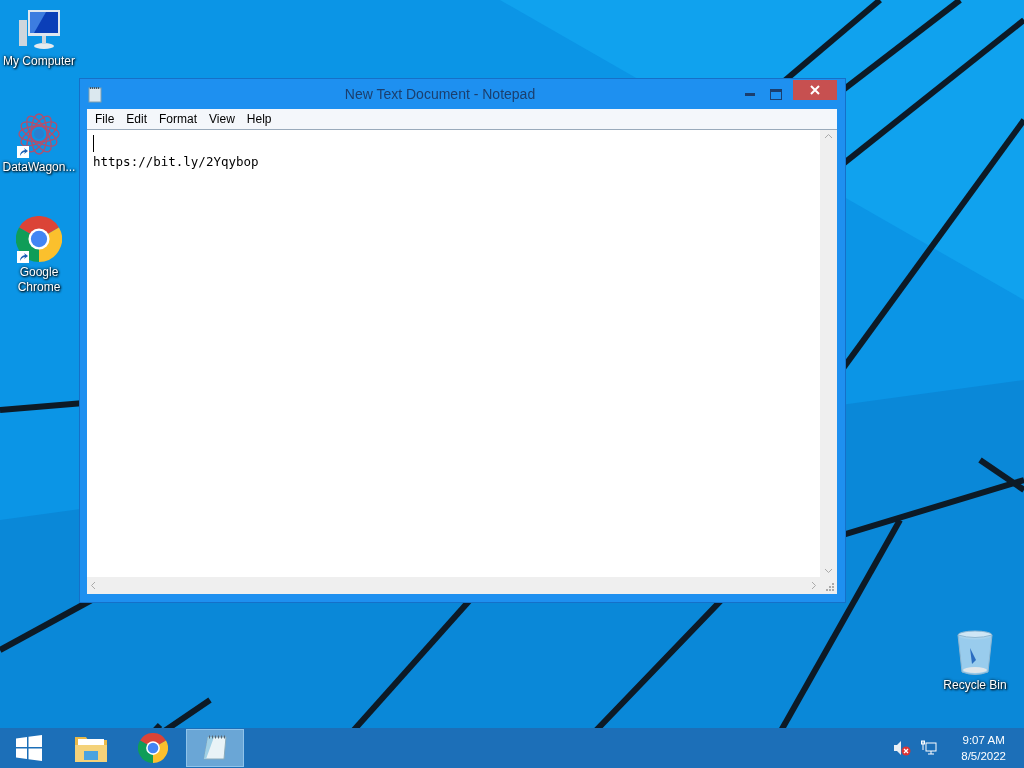  What do you see at coordinates (902, 748) in the screenshot?
I see `muted-speaker-icon` at bounding box center [902, 748].